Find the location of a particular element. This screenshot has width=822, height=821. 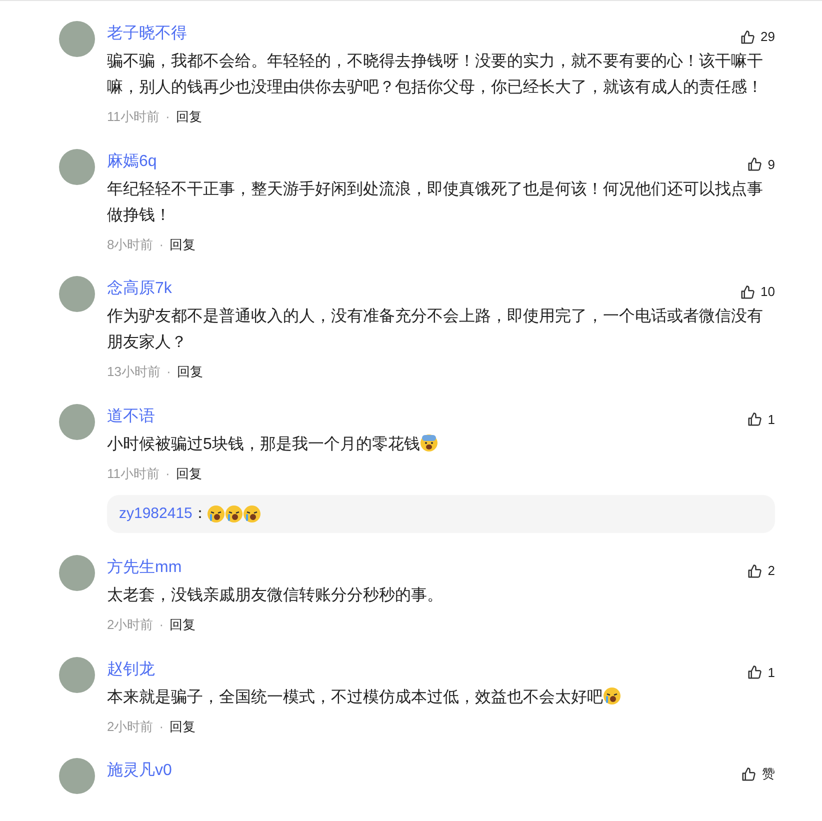

reply-colon: ： is located at coordinates (200, 514).